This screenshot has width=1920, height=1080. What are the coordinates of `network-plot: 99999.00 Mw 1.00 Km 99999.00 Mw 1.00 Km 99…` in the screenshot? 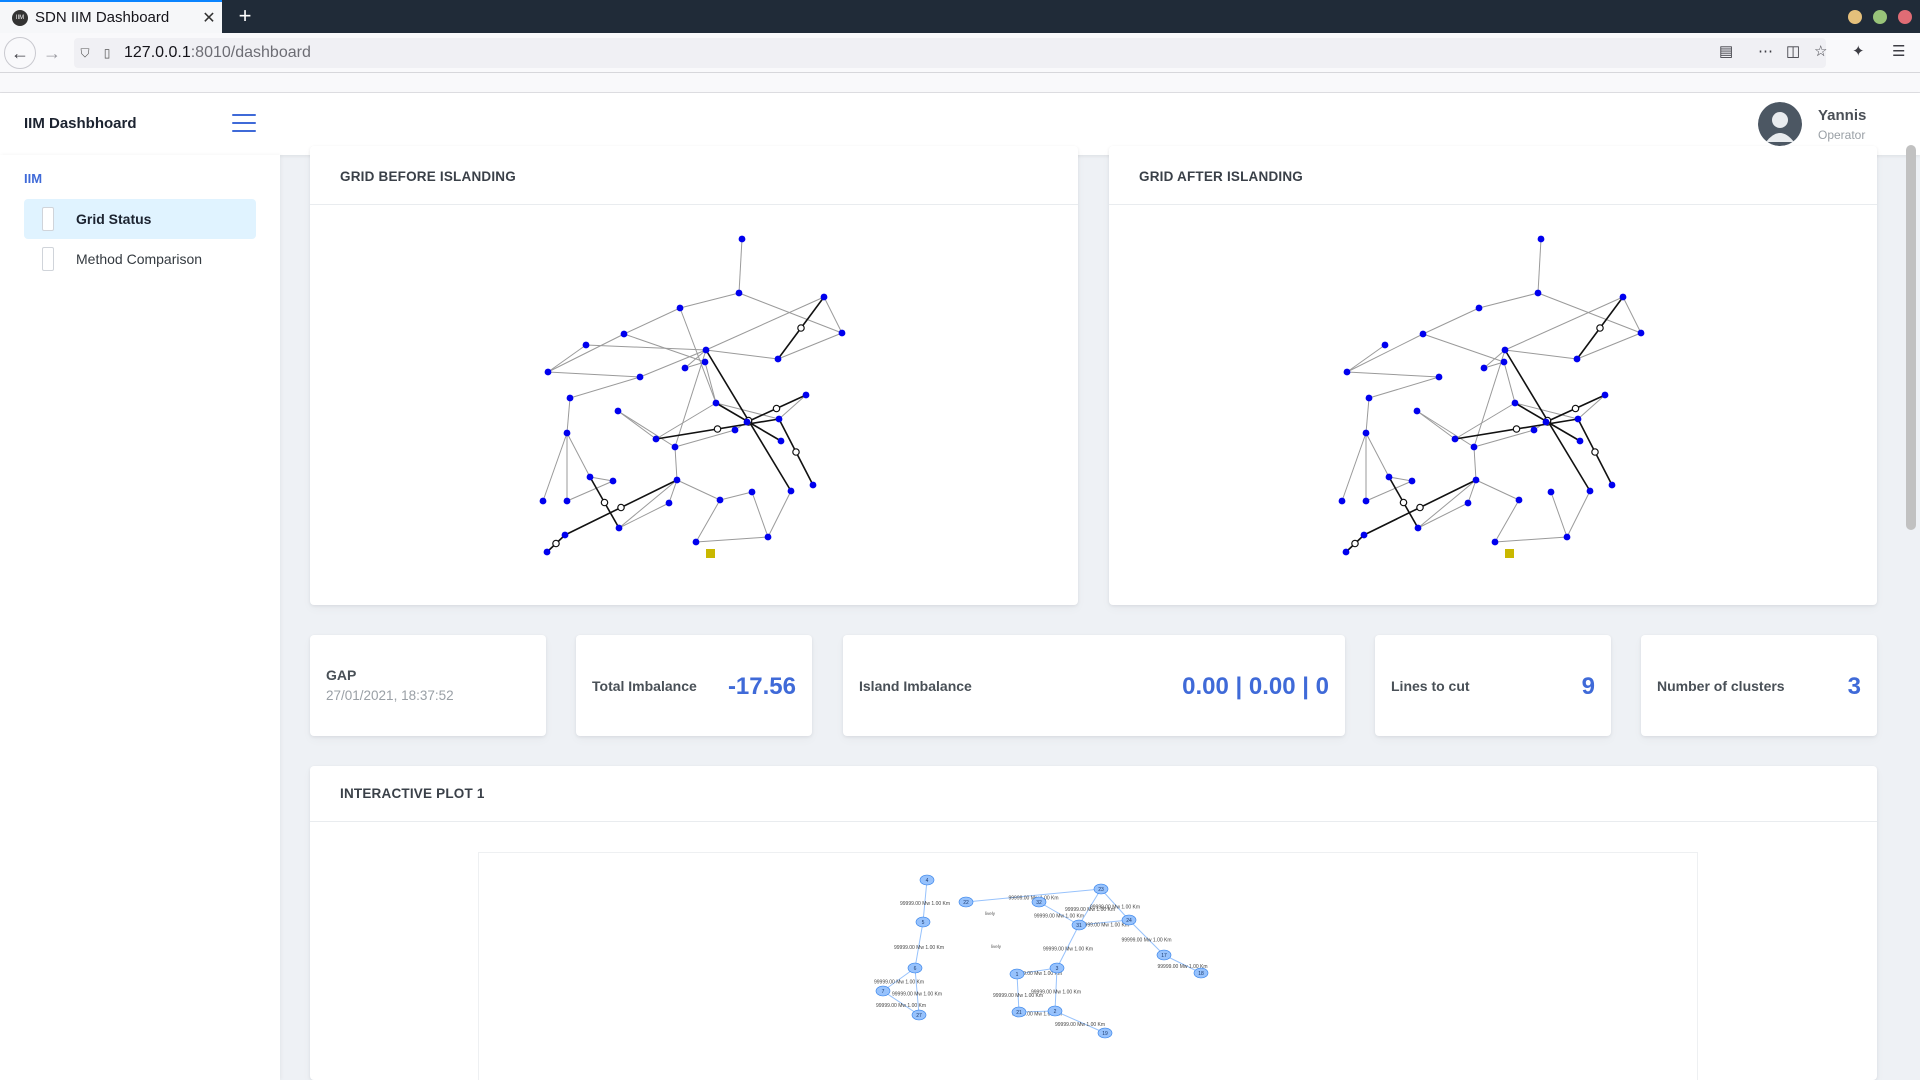 It's located at (1089, 966).